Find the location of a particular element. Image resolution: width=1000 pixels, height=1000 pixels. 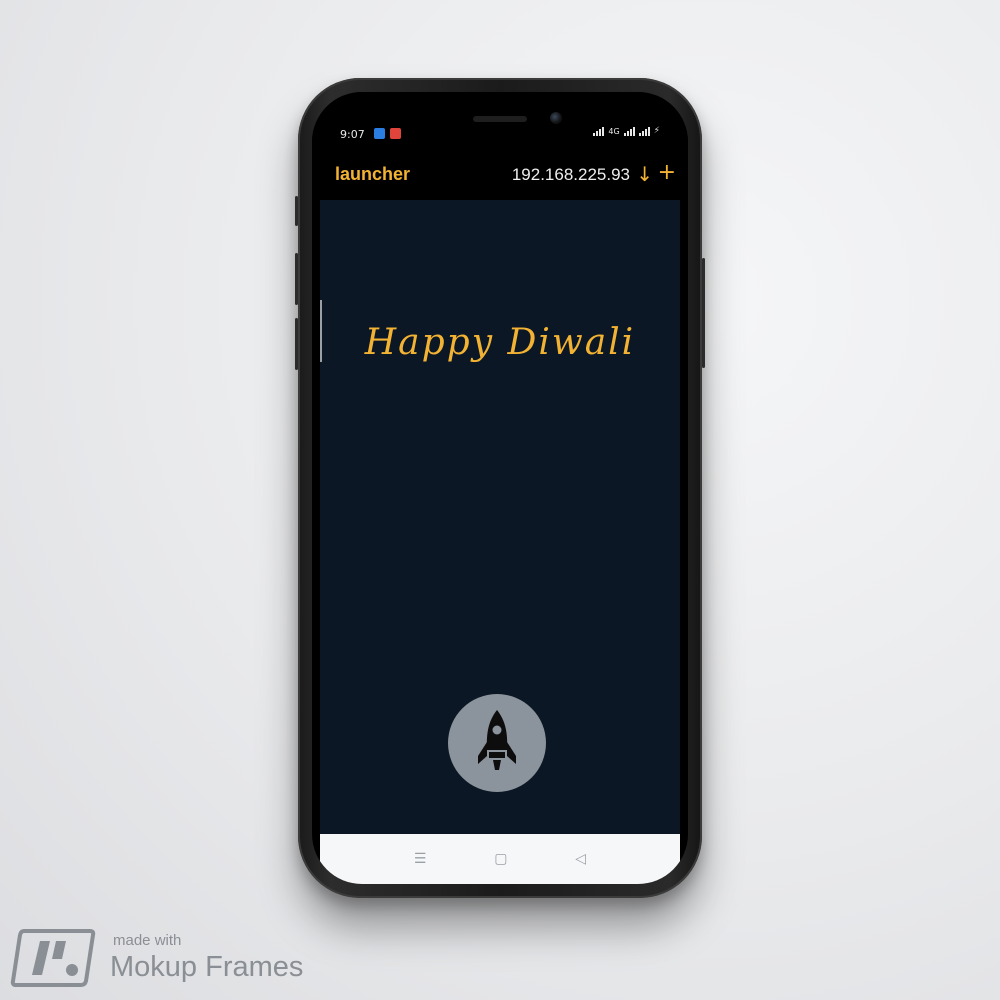

watermark-brand: Mokup Frames is located at coordinates (207, 967).